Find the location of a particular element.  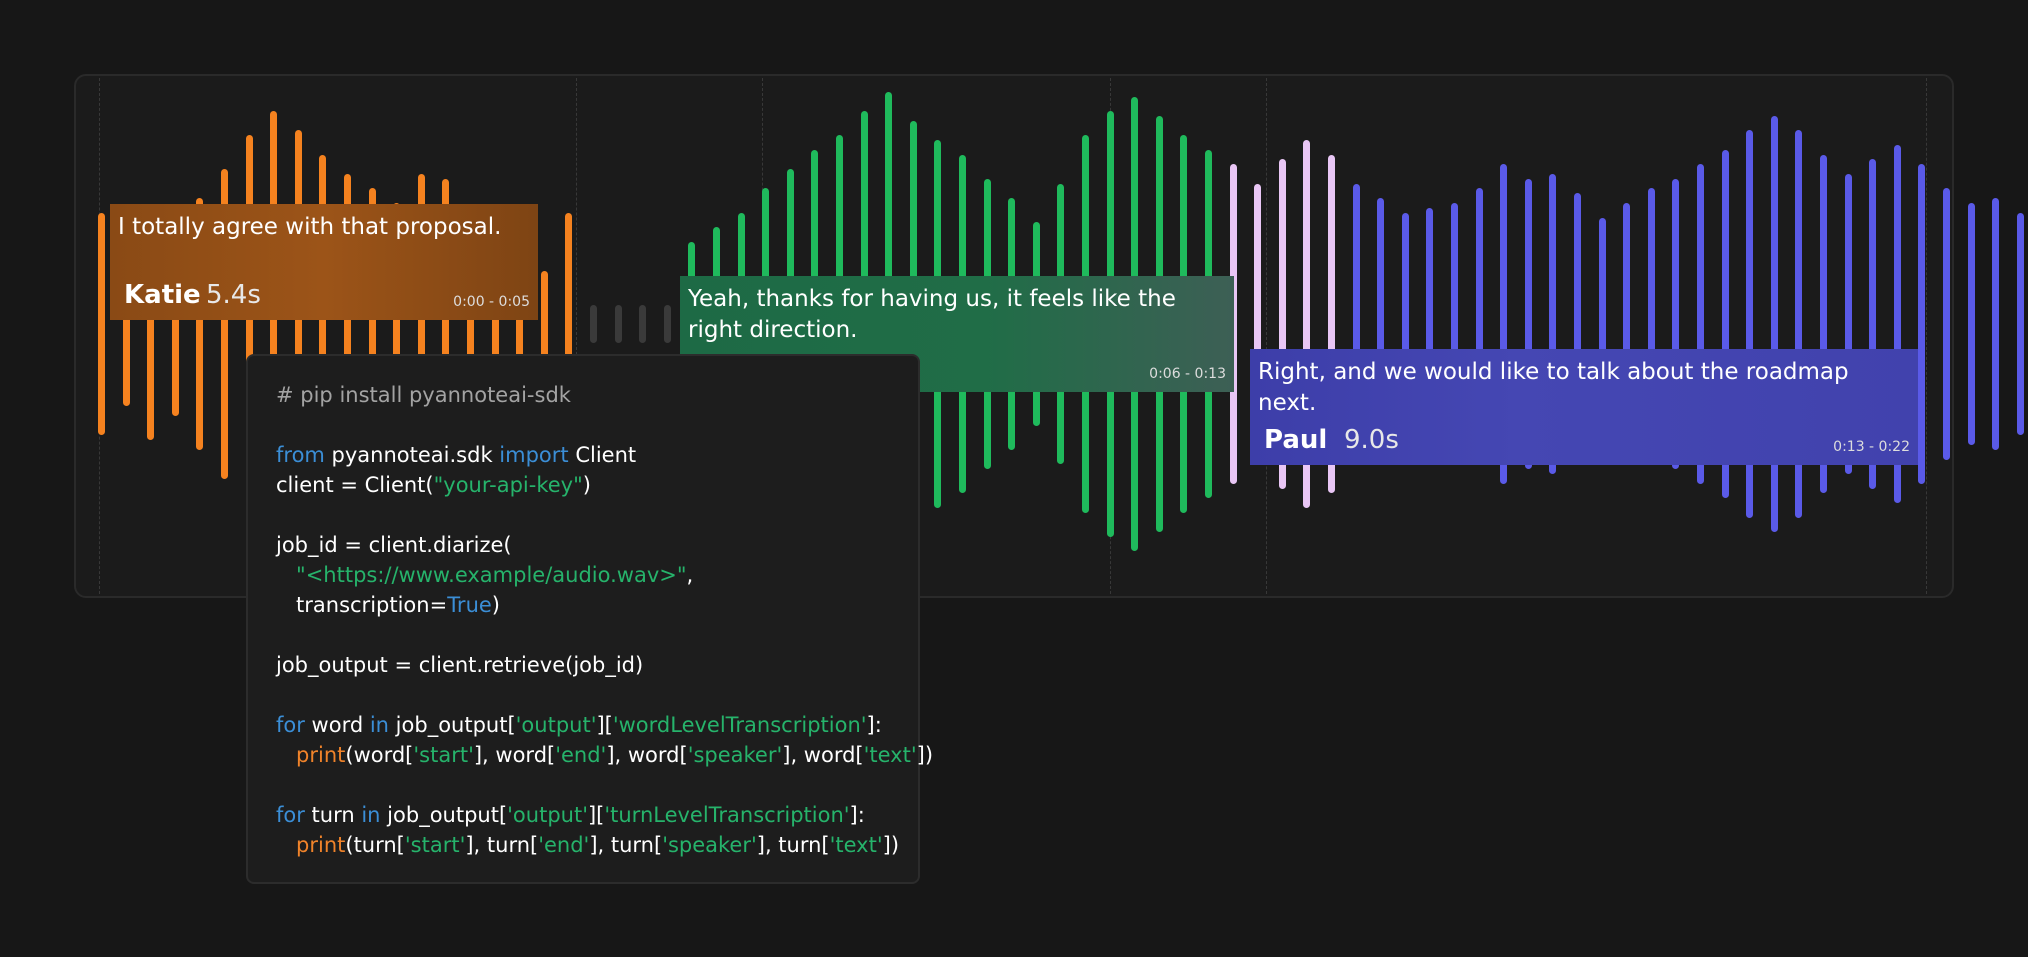

code-line: transcription=True) is located at coordinates (583, 605).